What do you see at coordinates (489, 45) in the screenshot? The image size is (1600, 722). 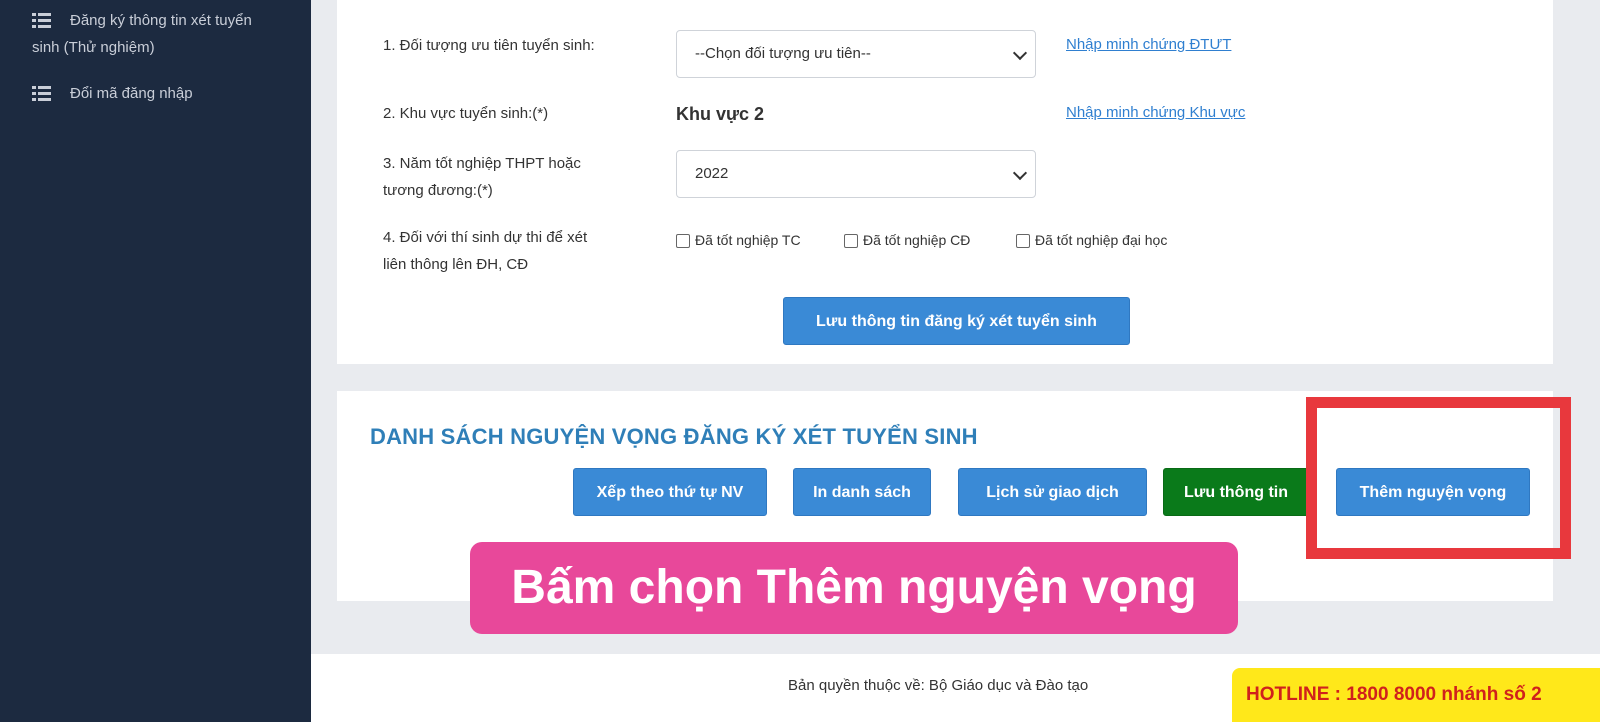 I see `priority-label: 1. Đối tượng ưu tiên tuyển sinh:` at bounding box center [489, 45].